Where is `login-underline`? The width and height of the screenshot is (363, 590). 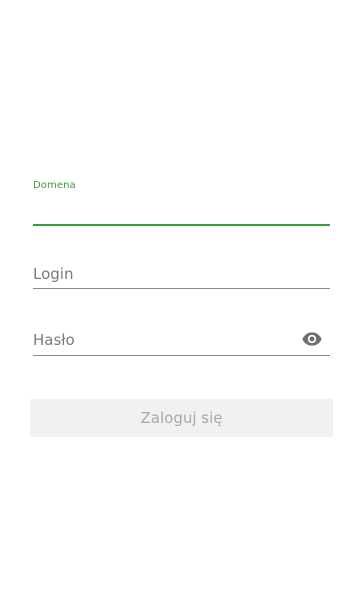 login-underline is located at coordinates (181, 288).